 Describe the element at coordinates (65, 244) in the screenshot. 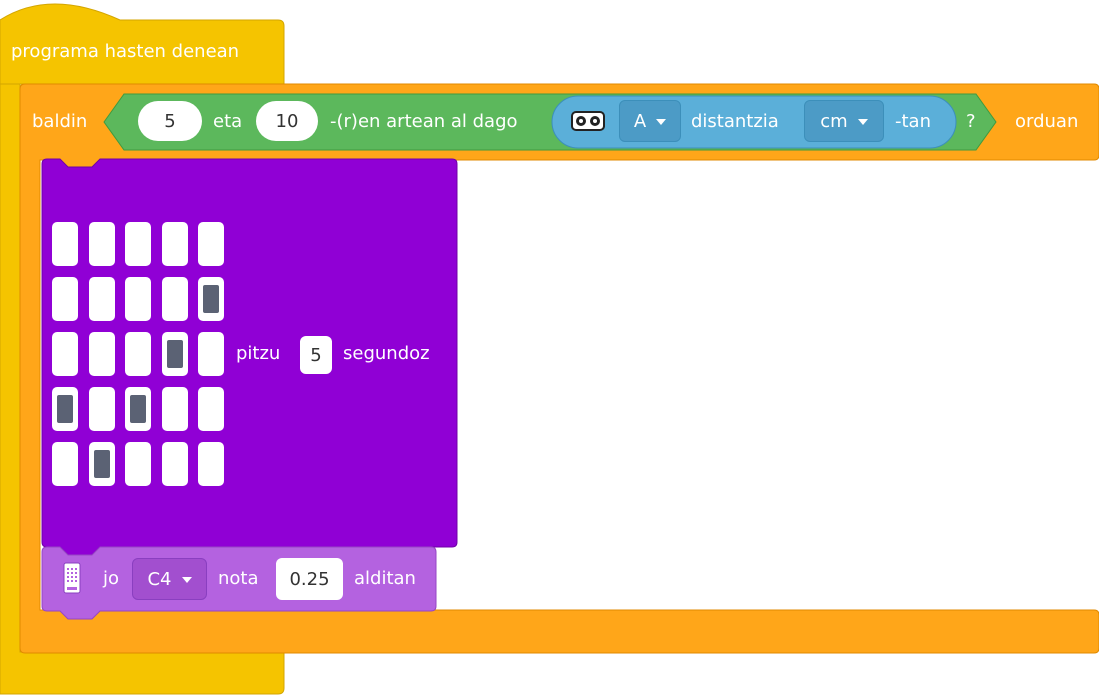

I see `led-cell-r1-c1` at that location.